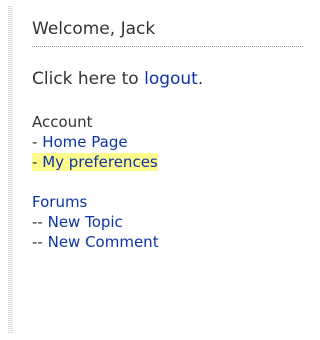  I want to click on forums-item-new-topic: -- New Topic, so click(167, 222).